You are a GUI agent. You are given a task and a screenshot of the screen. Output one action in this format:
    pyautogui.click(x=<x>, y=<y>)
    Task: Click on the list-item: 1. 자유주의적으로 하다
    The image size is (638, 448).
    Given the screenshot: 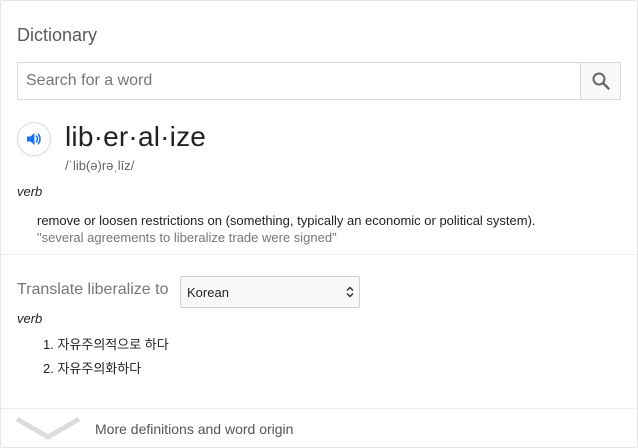 What is the action you would take?
    pyautogui.click(x=106, y=349)
    